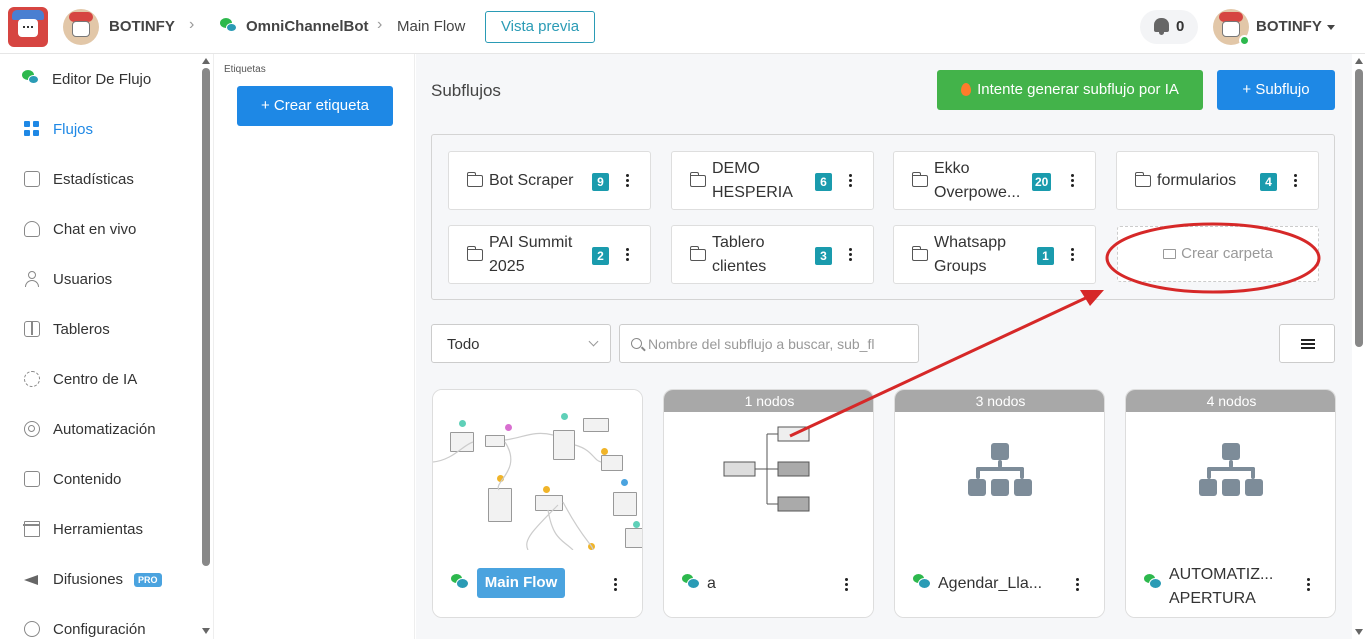  I want to click on ai-generate-label: Intente generar subflujo por IA, so click(1078, 89).